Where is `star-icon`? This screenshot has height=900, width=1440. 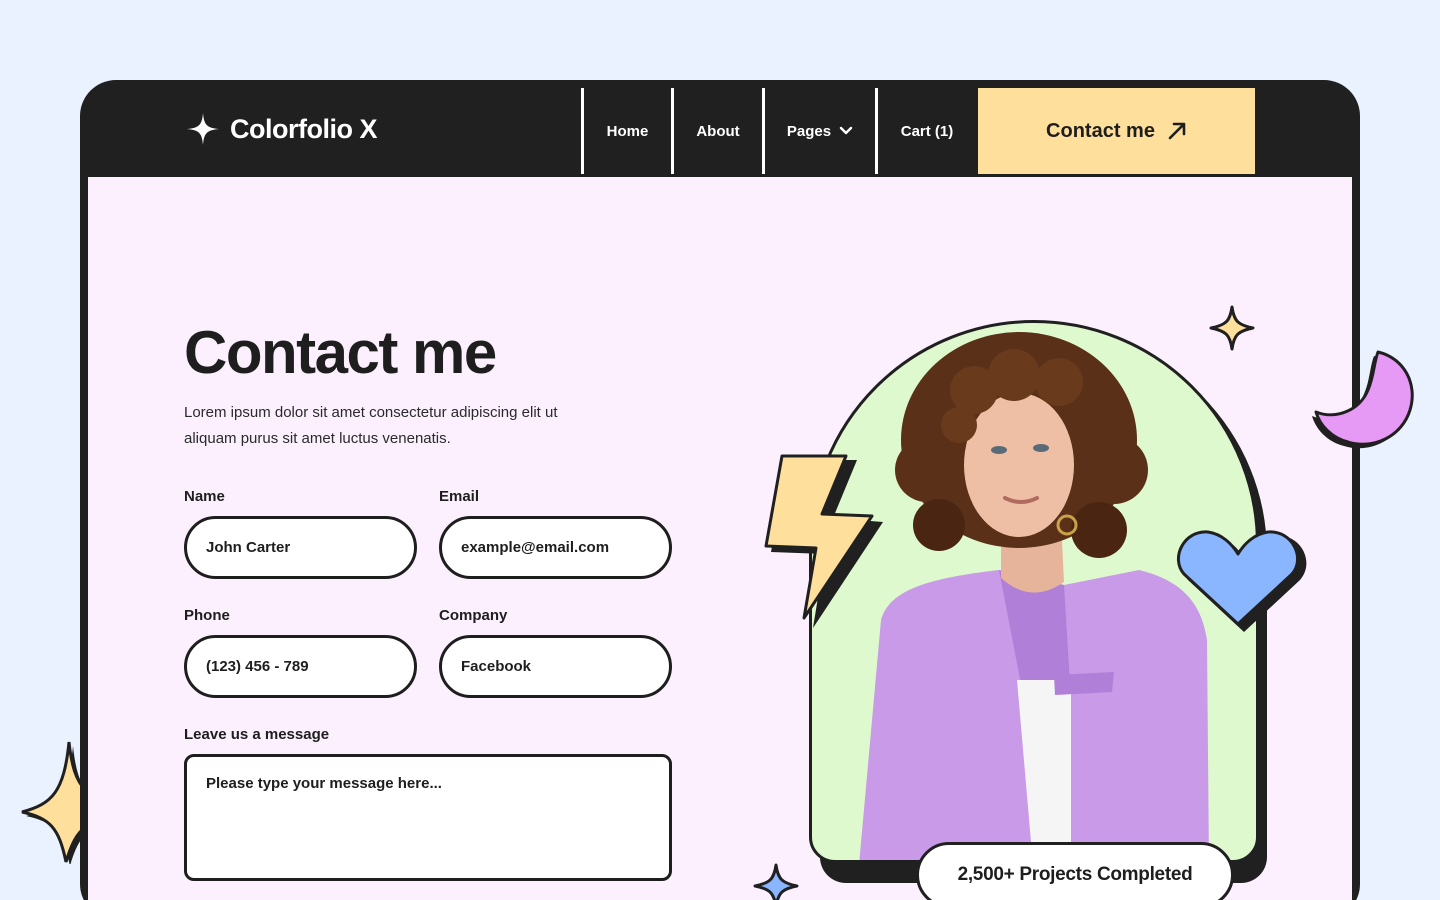
star-icon is located at coordinates (1232, 328).